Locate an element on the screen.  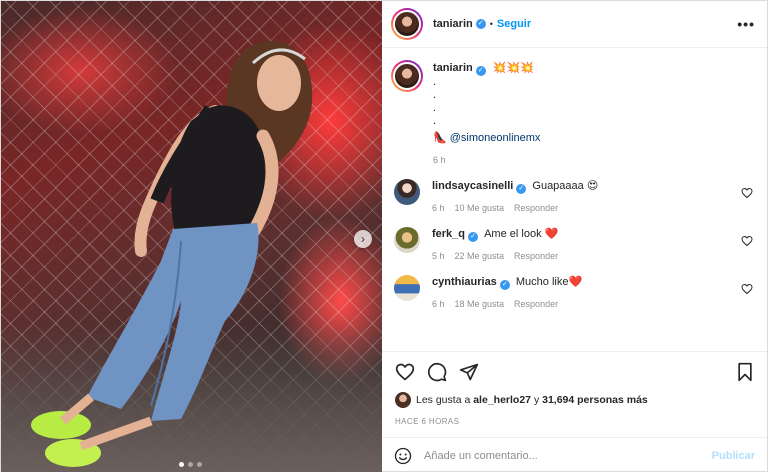
liker-username: ale_herlo27 is located at coordinates (502, 400).